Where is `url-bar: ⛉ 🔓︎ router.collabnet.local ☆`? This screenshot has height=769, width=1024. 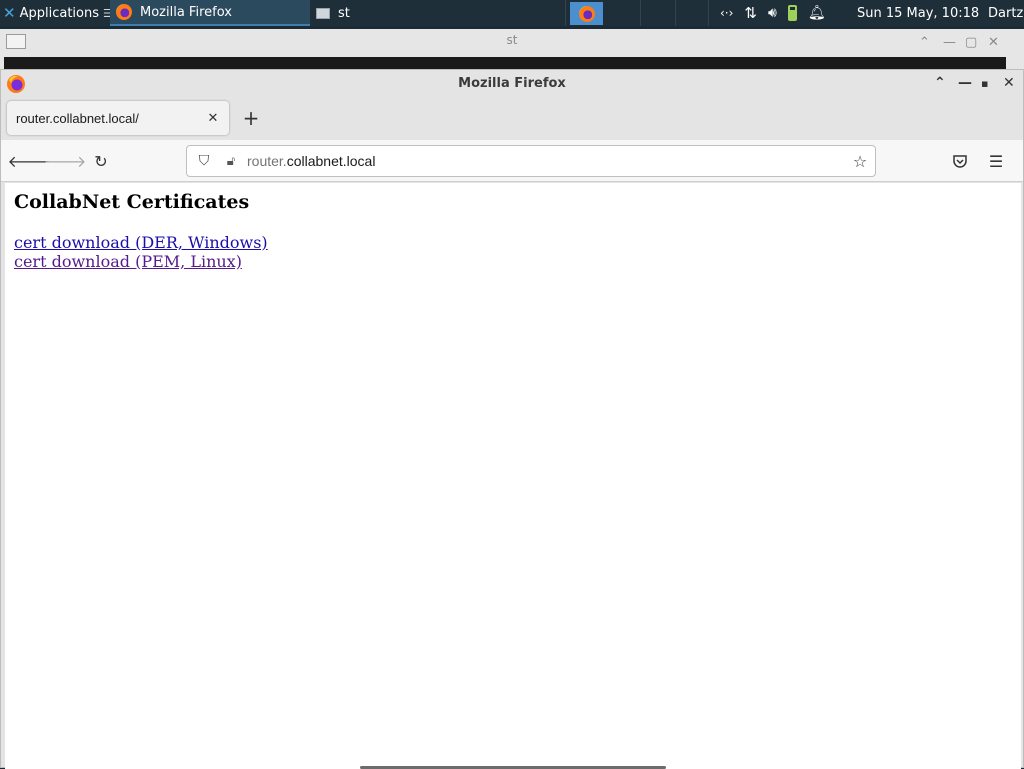 url-bar: ⛉ 🔓︎ router.collabnet.local ☆ is located at coordinates (531, 161).